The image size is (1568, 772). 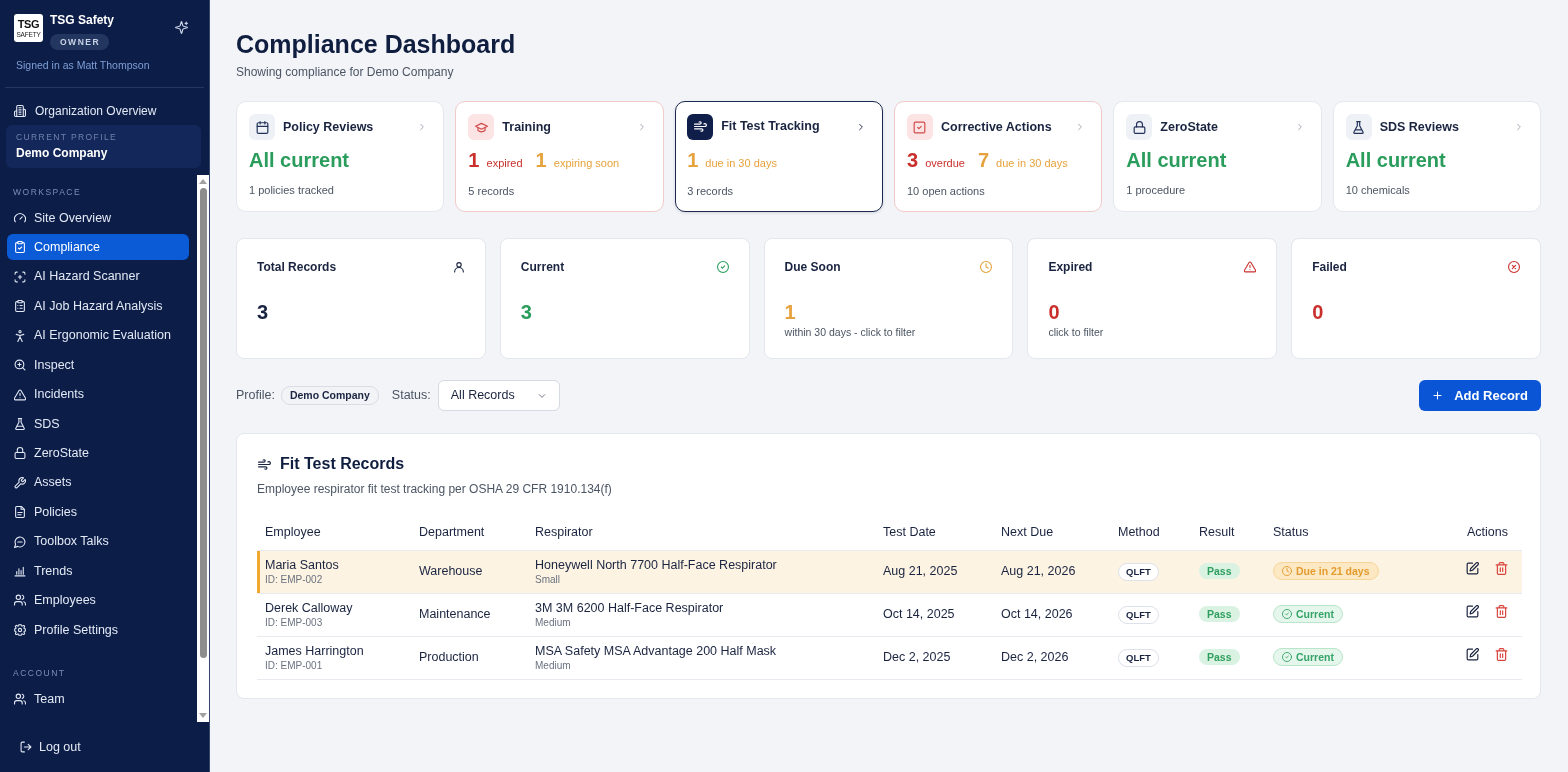 I want to click on x-circle-icon, so click(x=1514, y=267).